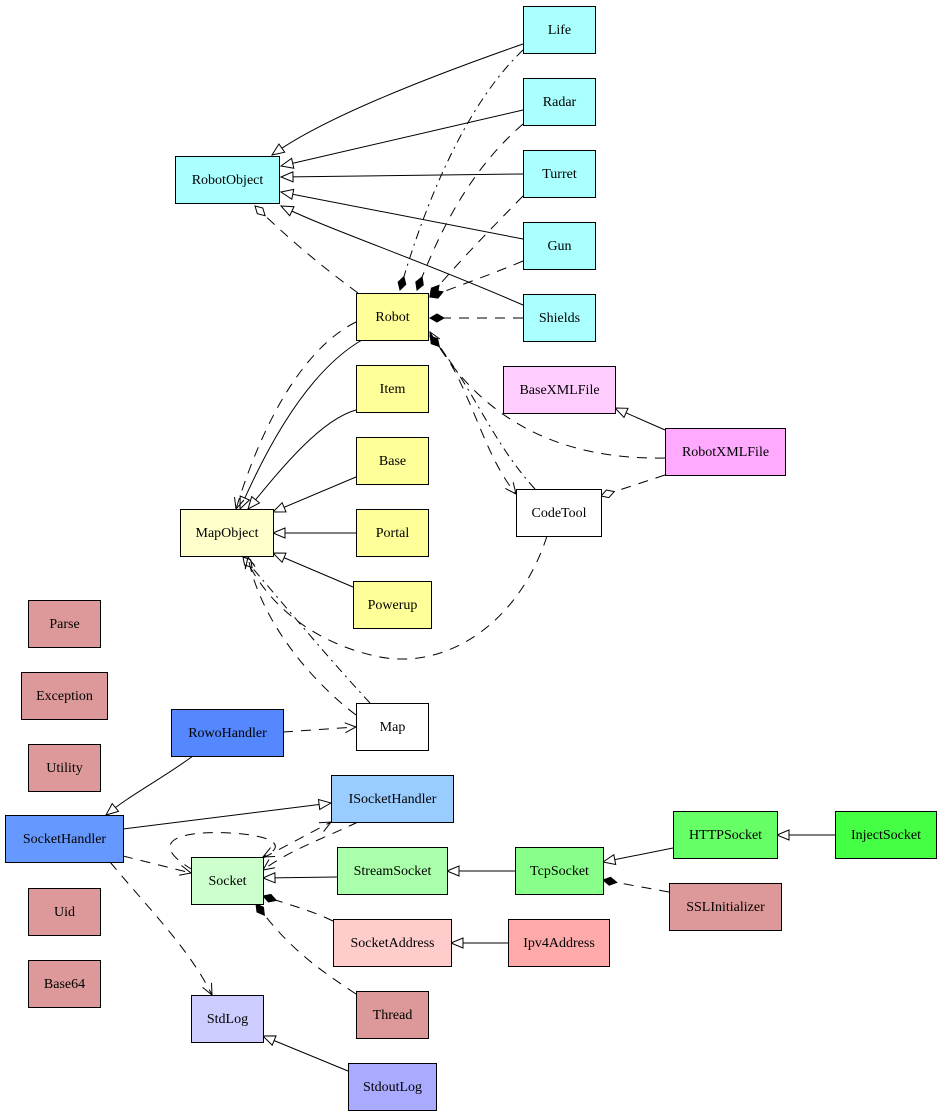  I want to click on edge-shields-to-robotobject, so click(401, 255).